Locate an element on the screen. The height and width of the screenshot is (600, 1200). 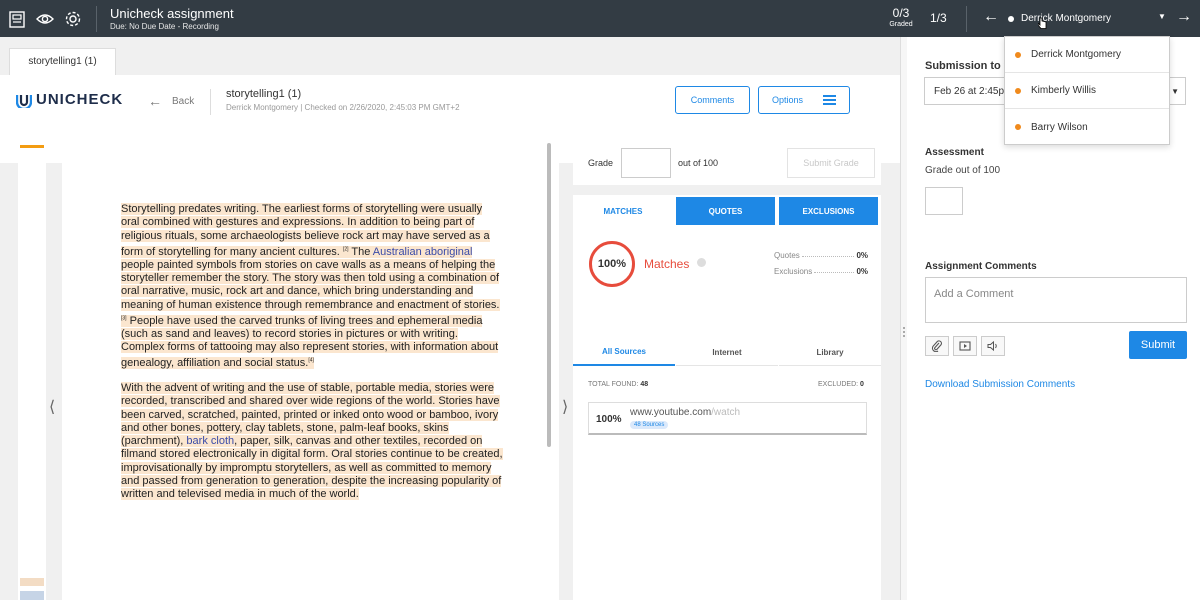
arrow-right-icon: → is located at coordinates (1184, 17).